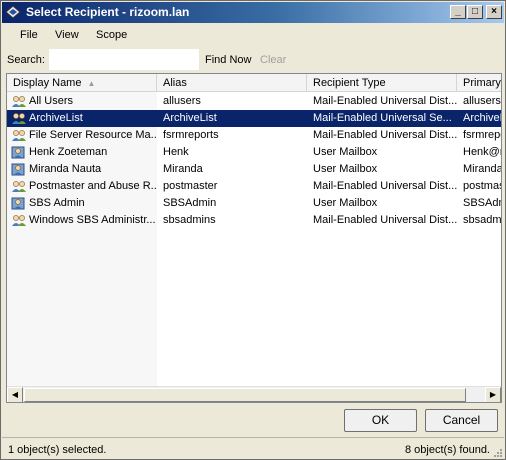  Describe the element at coordinates (479, 83) in the screenshot. I see `column-header-primary: Primary` at that location.